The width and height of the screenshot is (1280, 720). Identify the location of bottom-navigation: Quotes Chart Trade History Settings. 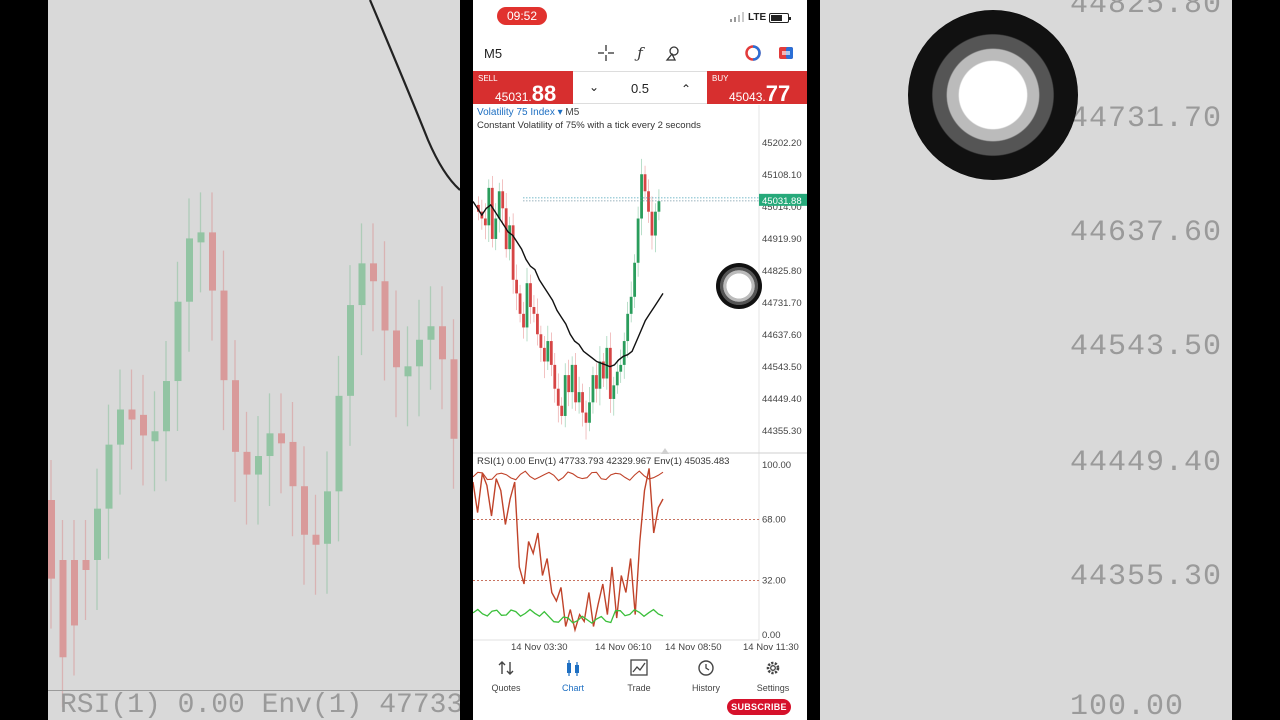
(640, 677).